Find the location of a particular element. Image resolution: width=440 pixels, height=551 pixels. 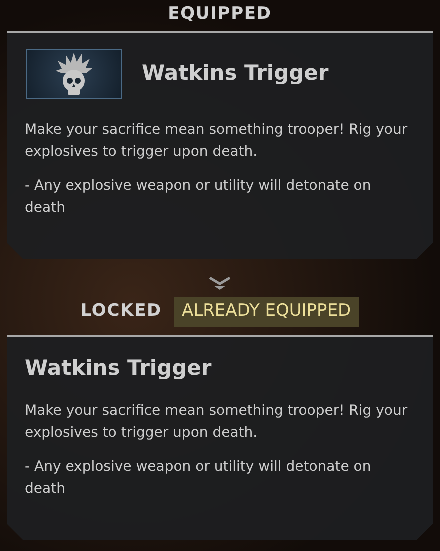

chevron-down-icon is located at coordinates (220, 284).